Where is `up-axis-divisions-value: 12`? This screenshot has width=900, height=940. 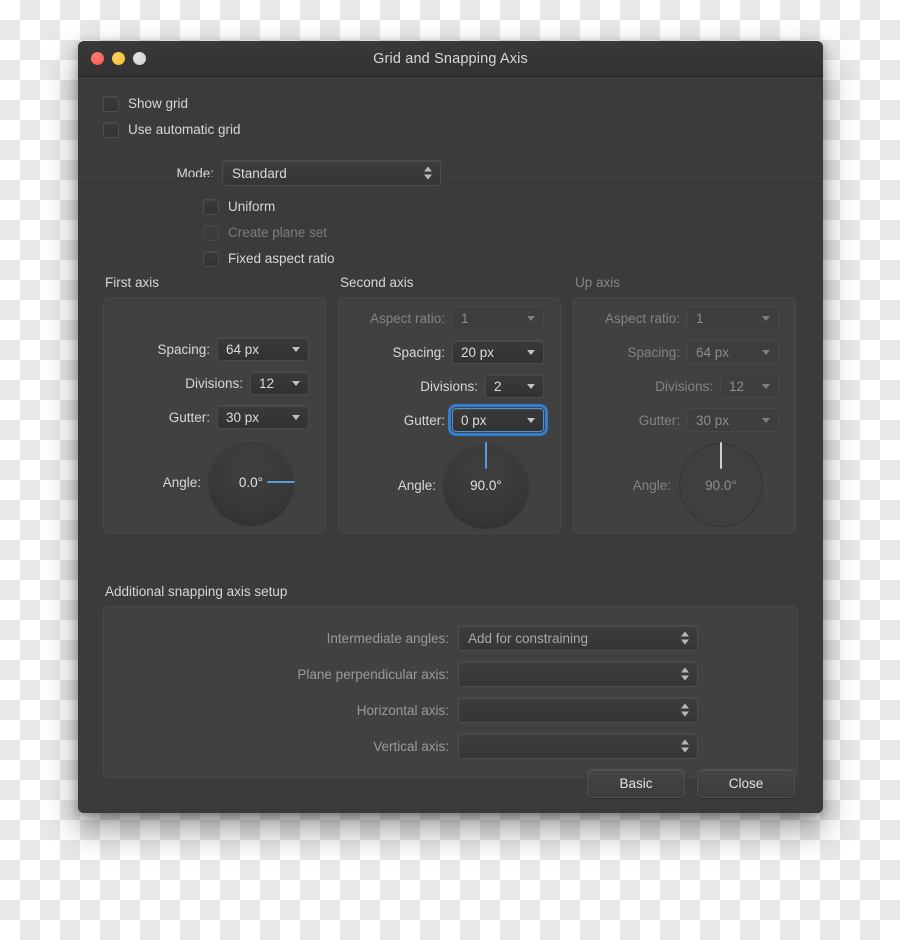
up-axis-divisions-value: 12 is located at coordinates (737, 386).